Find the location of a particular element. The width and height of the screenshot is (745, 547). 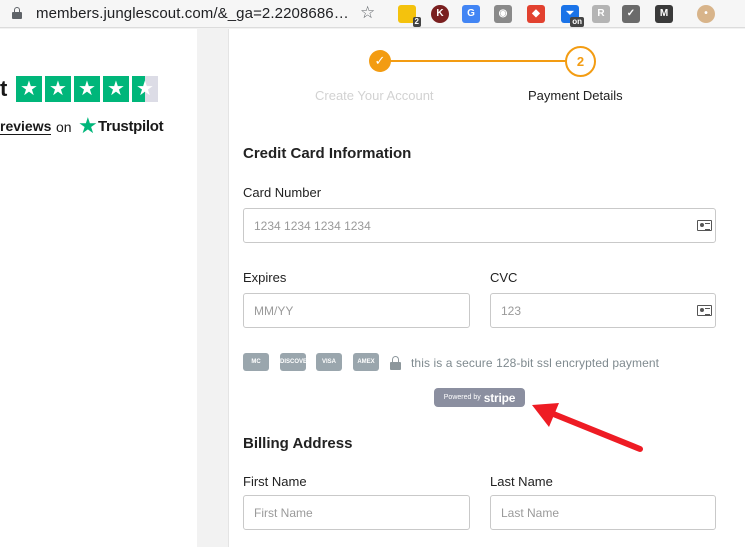

google-translate-glyph: G is located at coordinates (471, 13).